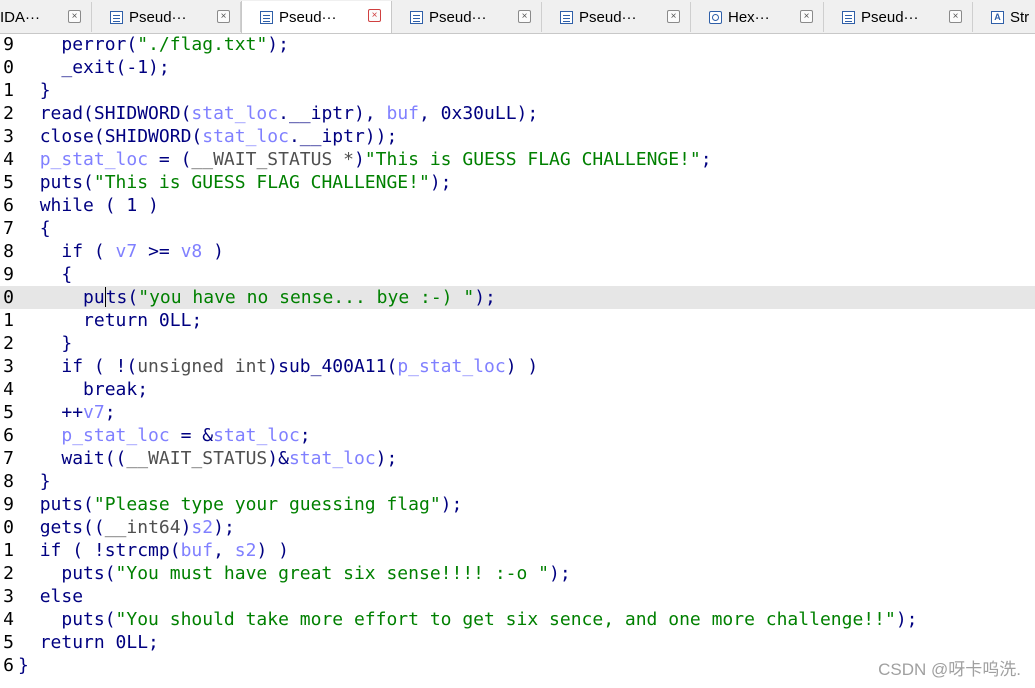 Image resolution: width=1035 pixels, height=688 pixels. Describe the element at coordinates (517, 205) in the screenshot. I see `code-line: 6 while ( 1 )` at that location.